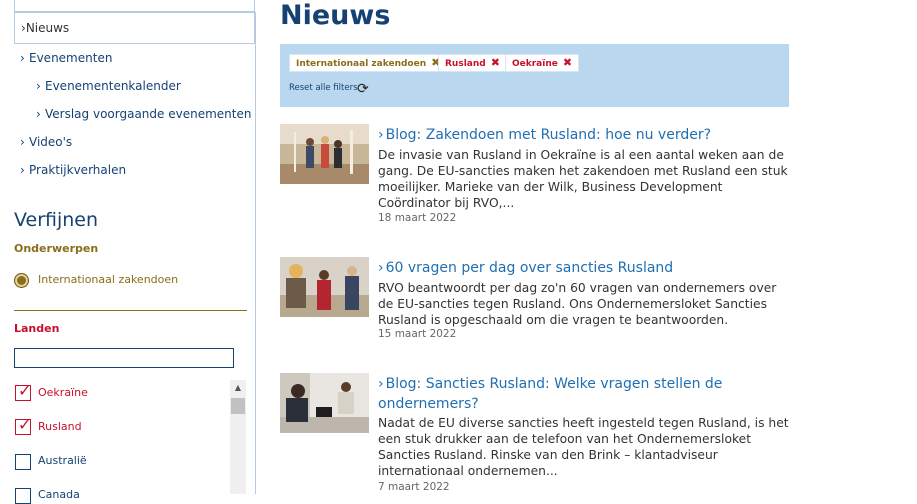 This screenshot has width=917, height=504. I want to click on refine-heading: Verfijnen, so click(56, 220).